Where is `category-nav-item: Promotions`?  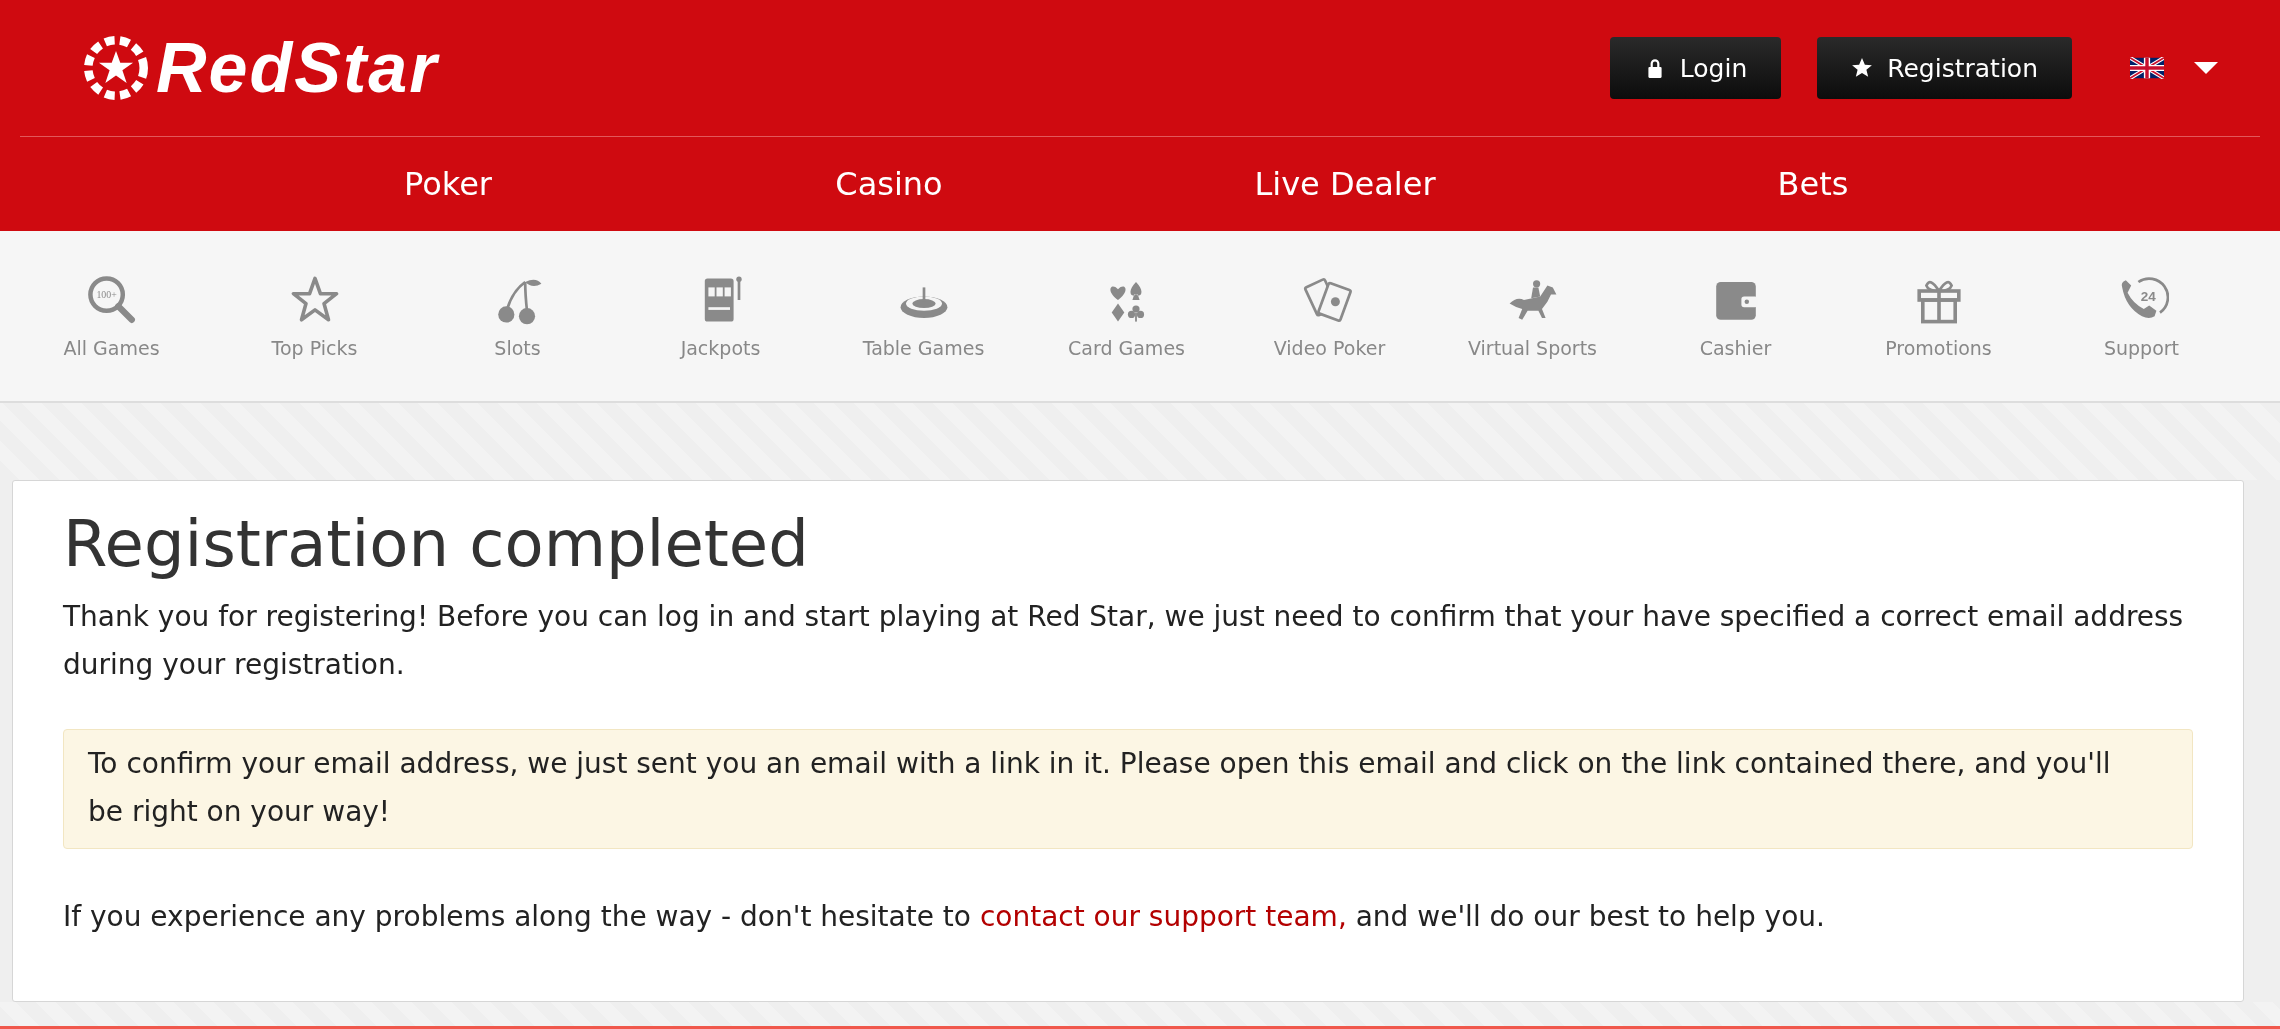 category-nav-item: Promotions is located at coordinates (1938, 316).